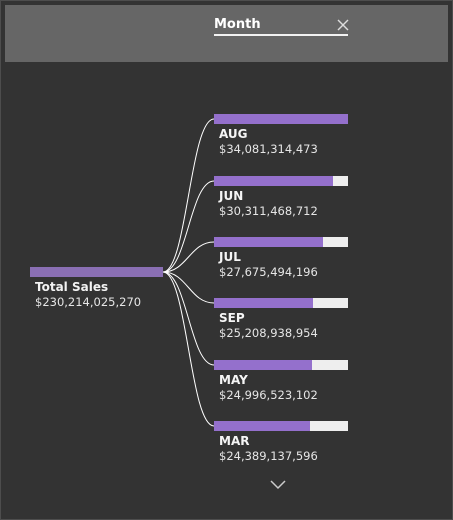 The image size is (453, 520). I want to click on tree-node-may: MAY $24,996,523,102, so click(281, 386).